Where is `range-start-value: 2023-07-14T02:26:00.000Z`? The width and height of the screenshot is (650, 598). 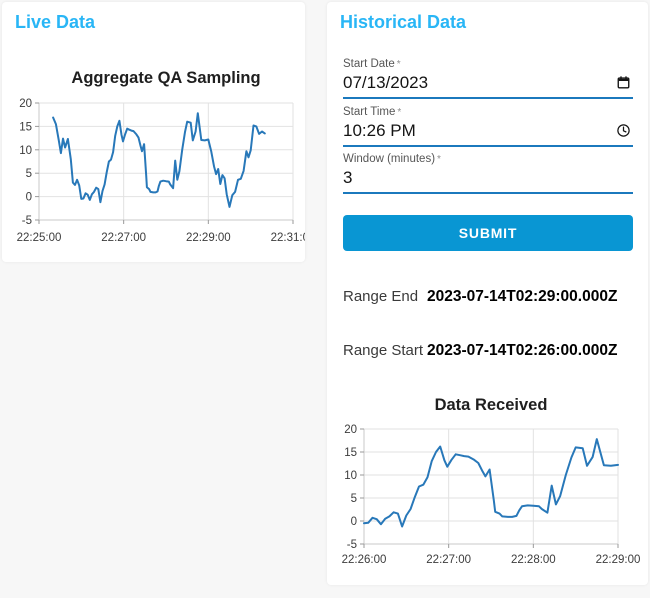 range-start-value: 2023-07-14T02:26:00.000Z is located at coordinates (522, 350).